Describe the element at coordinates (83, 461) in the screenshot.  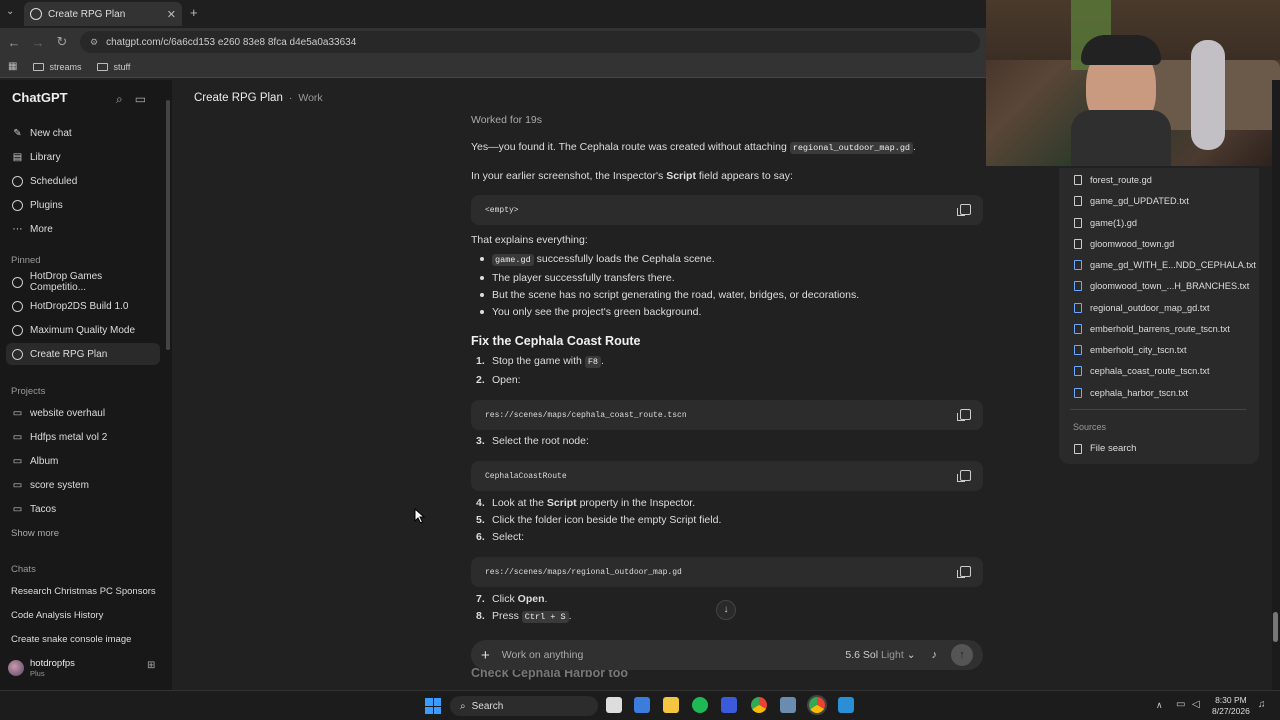
I see `project-item: ▭ Album` at that location.